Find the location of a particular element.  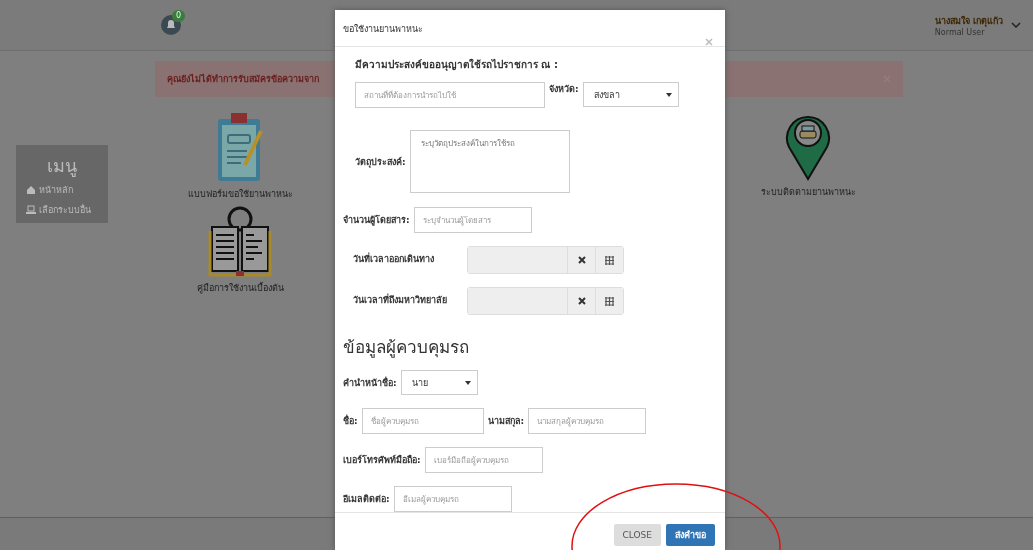

user-role: Normal User is located at coordinates (960, 32).